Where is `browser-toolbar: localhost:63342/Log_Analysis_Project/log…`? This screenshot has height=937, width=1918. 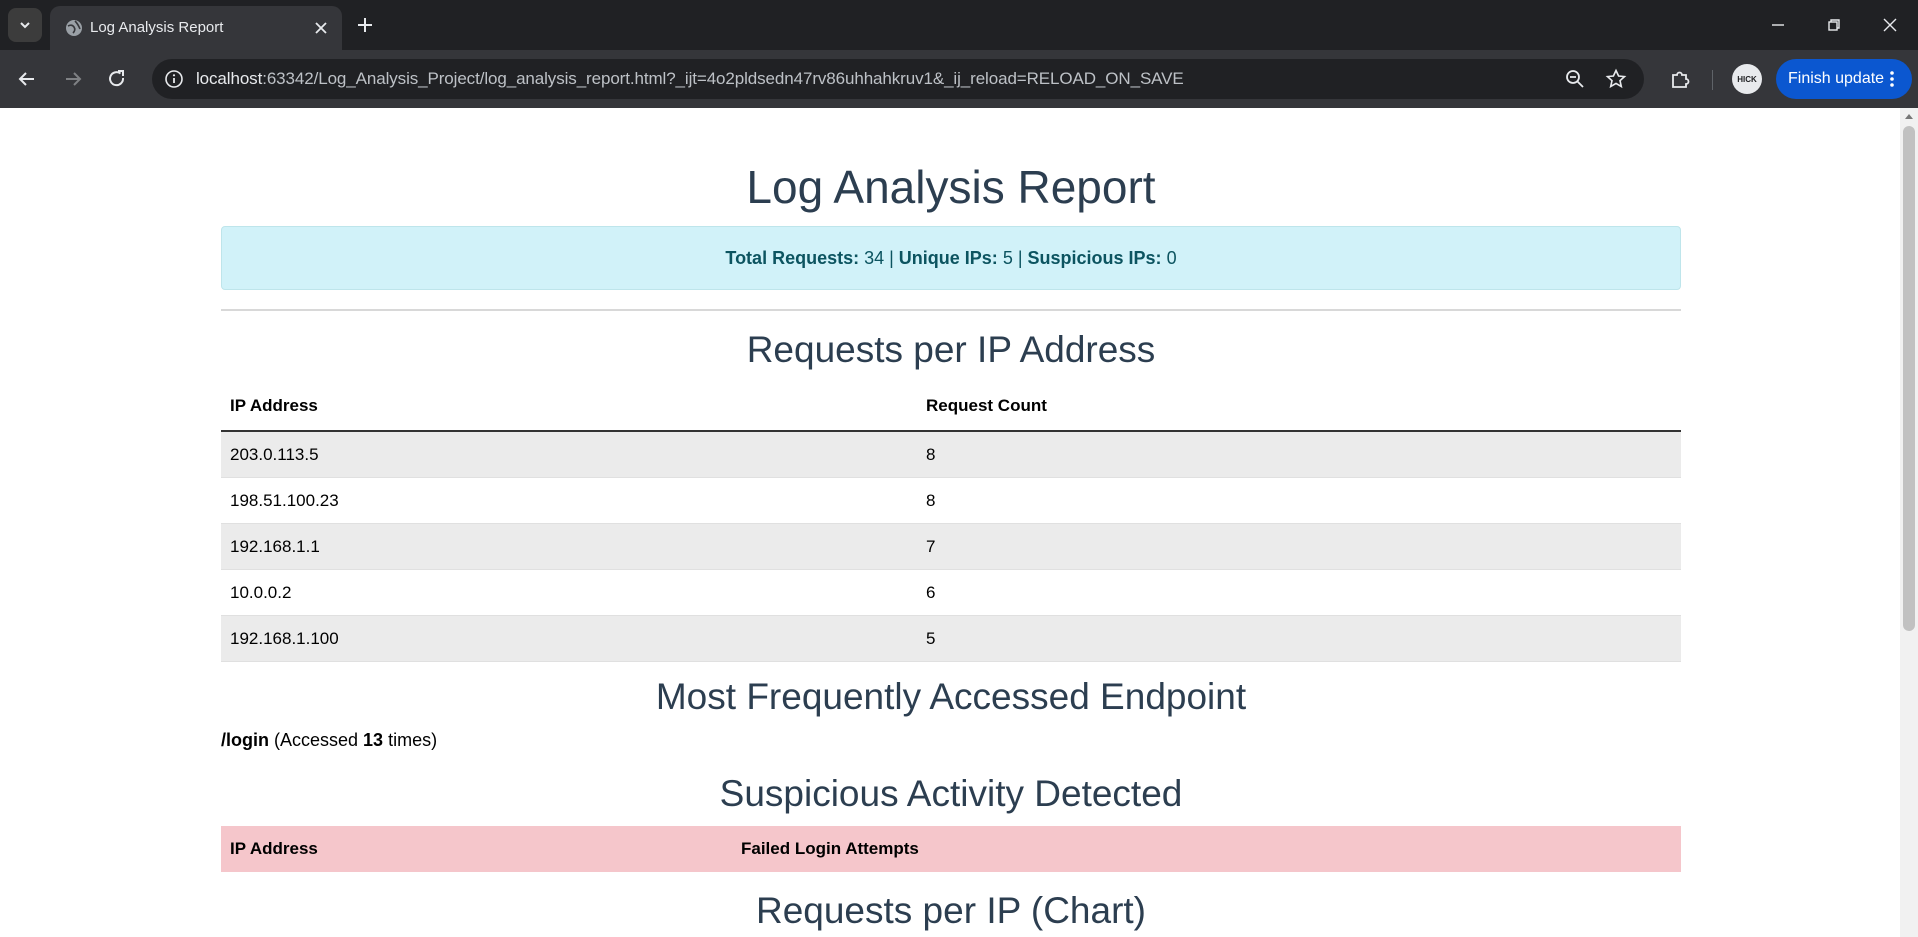 browser-toolbar: localhost:63342/Log_Analysis_Project/log… is located at coordinates (959, 79).